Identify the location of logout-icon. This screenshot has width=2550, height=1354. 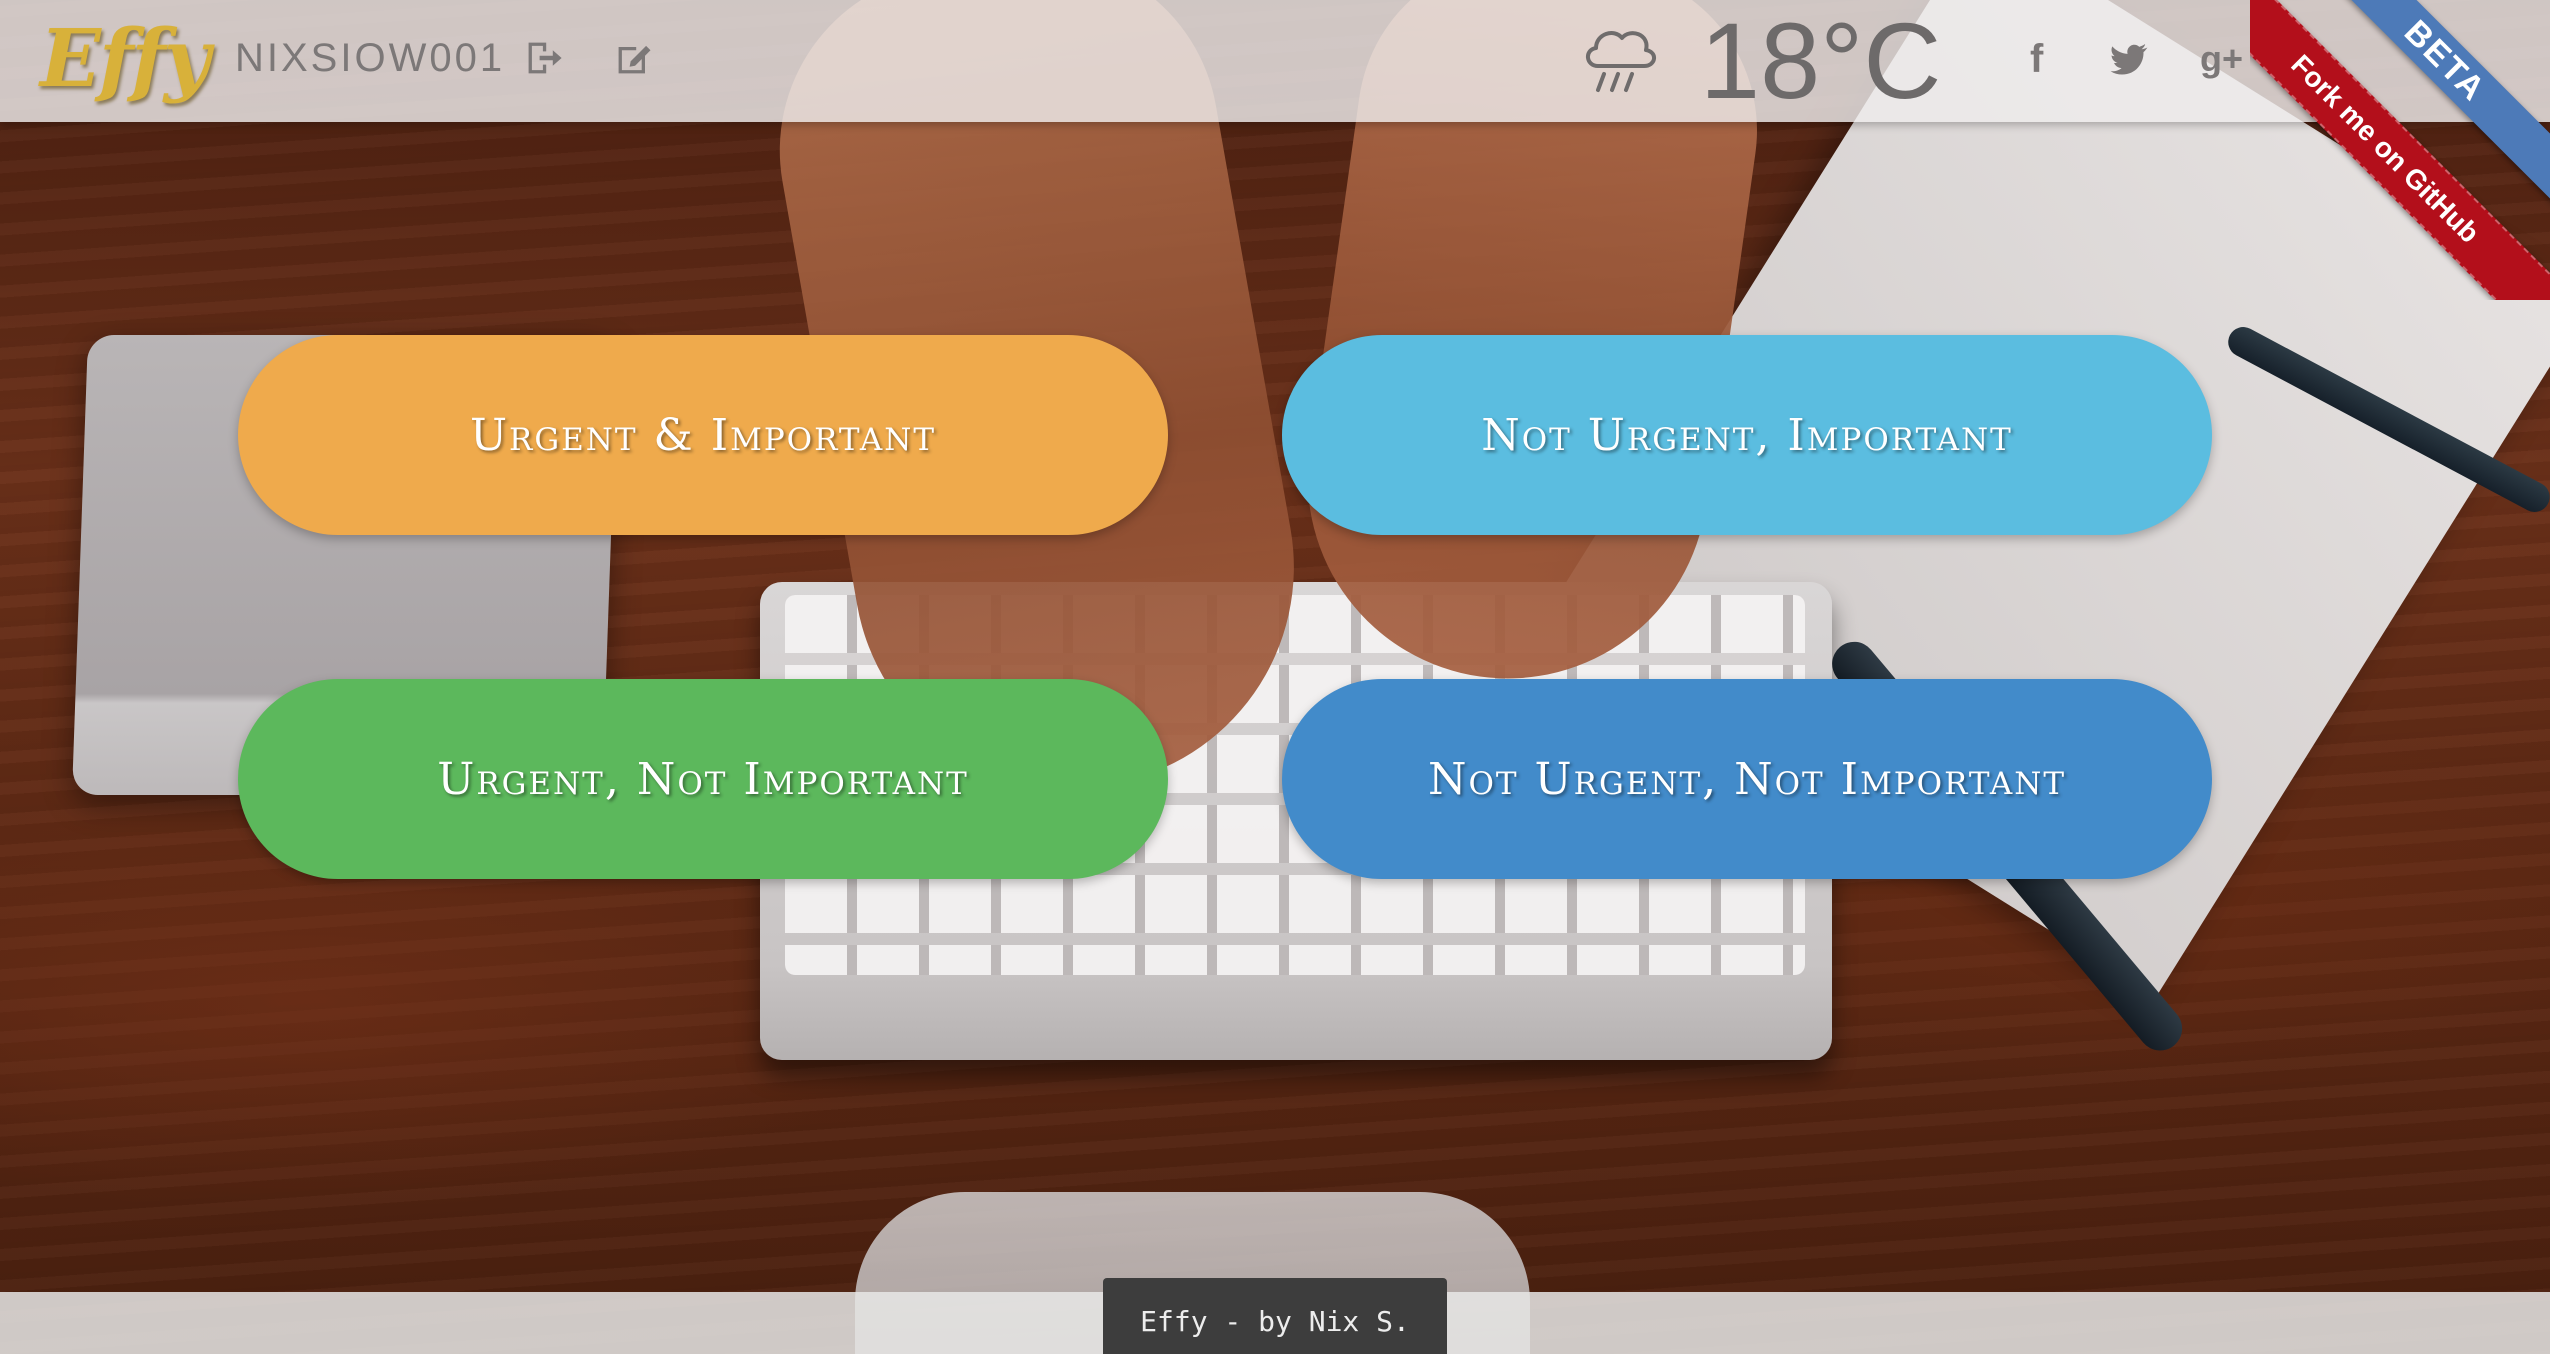
(544, 58).